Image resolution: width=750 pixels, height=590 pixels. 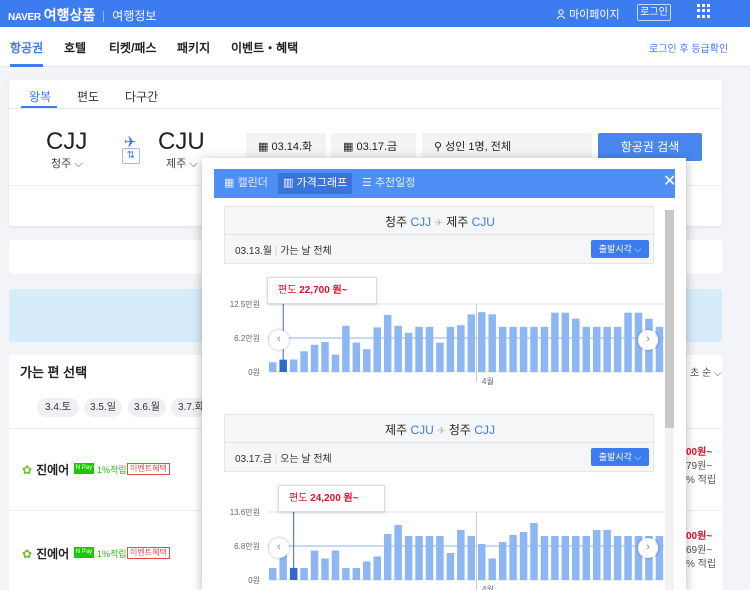 I want to click on outbound-route-header: 청주 CJJ ✈ 제주 CJU 03.13.월 | 가는 날 전체 출발시각 ⌵, so click(x=439, y=235).